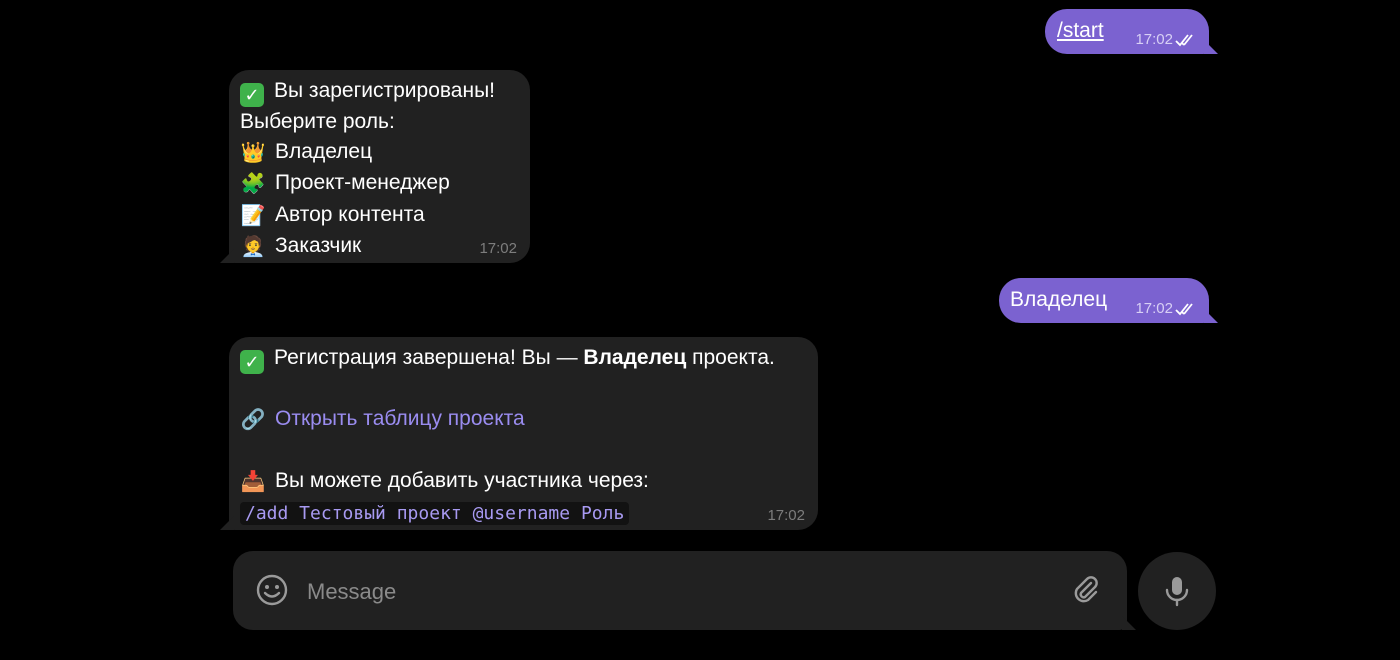 This screenshot has width=1400, height=660. What do you see at coordinates (635, 357) in the screenshot?
I see `role-bold: Владелец` at bounding box center [635, 357].